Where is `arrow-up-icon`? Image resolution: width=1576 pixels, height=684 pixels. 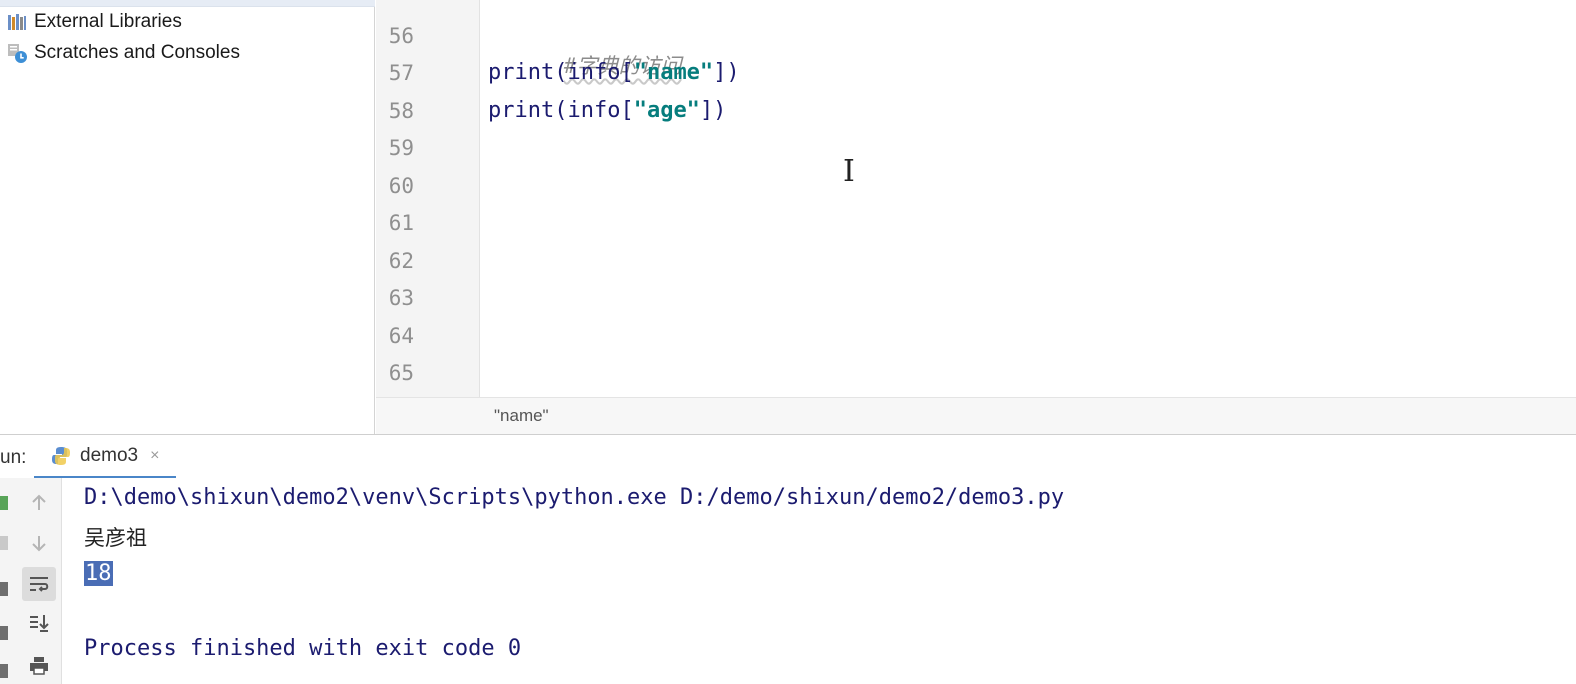 arrow-up-icon is located at coordinates (39, 502).